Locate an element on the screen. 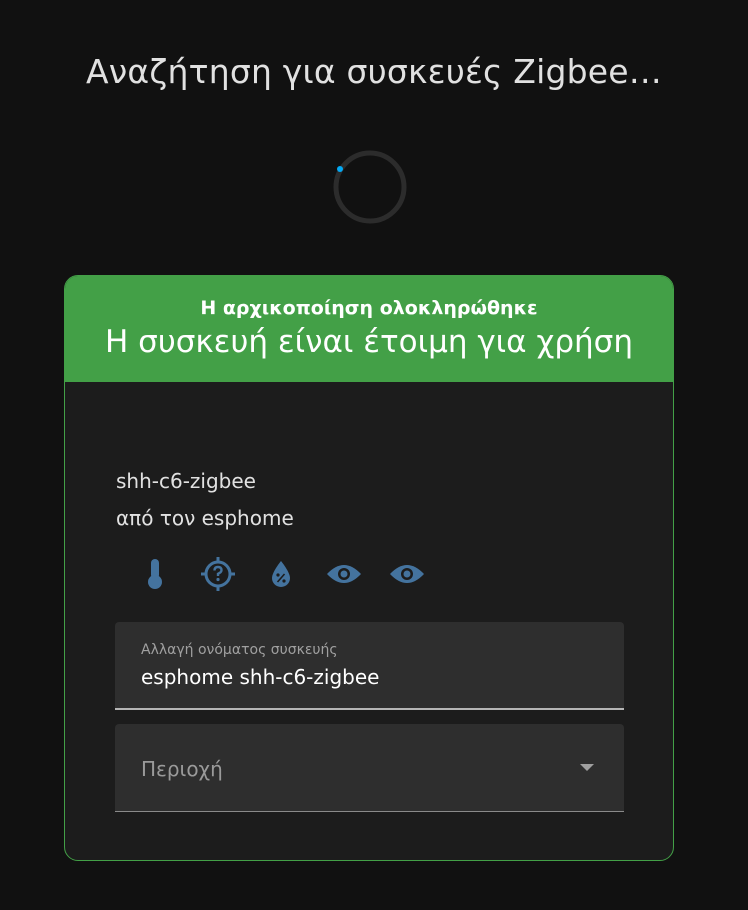  crosshairs-question-icon is located at coordinates (218, 574).